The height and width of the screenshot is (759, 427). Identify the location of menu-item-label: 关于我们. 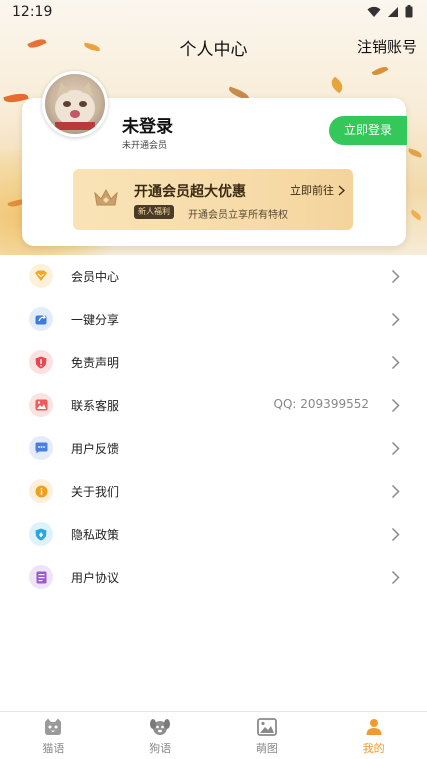
(95, 492).